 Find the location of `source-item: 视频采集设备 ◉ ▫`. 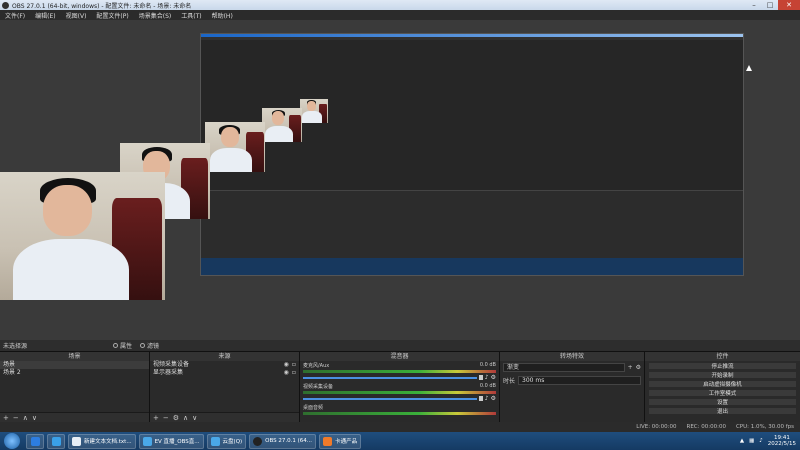

source-item: 视频采集设备 ◉ ▫ is located at coordinates (224, 365).